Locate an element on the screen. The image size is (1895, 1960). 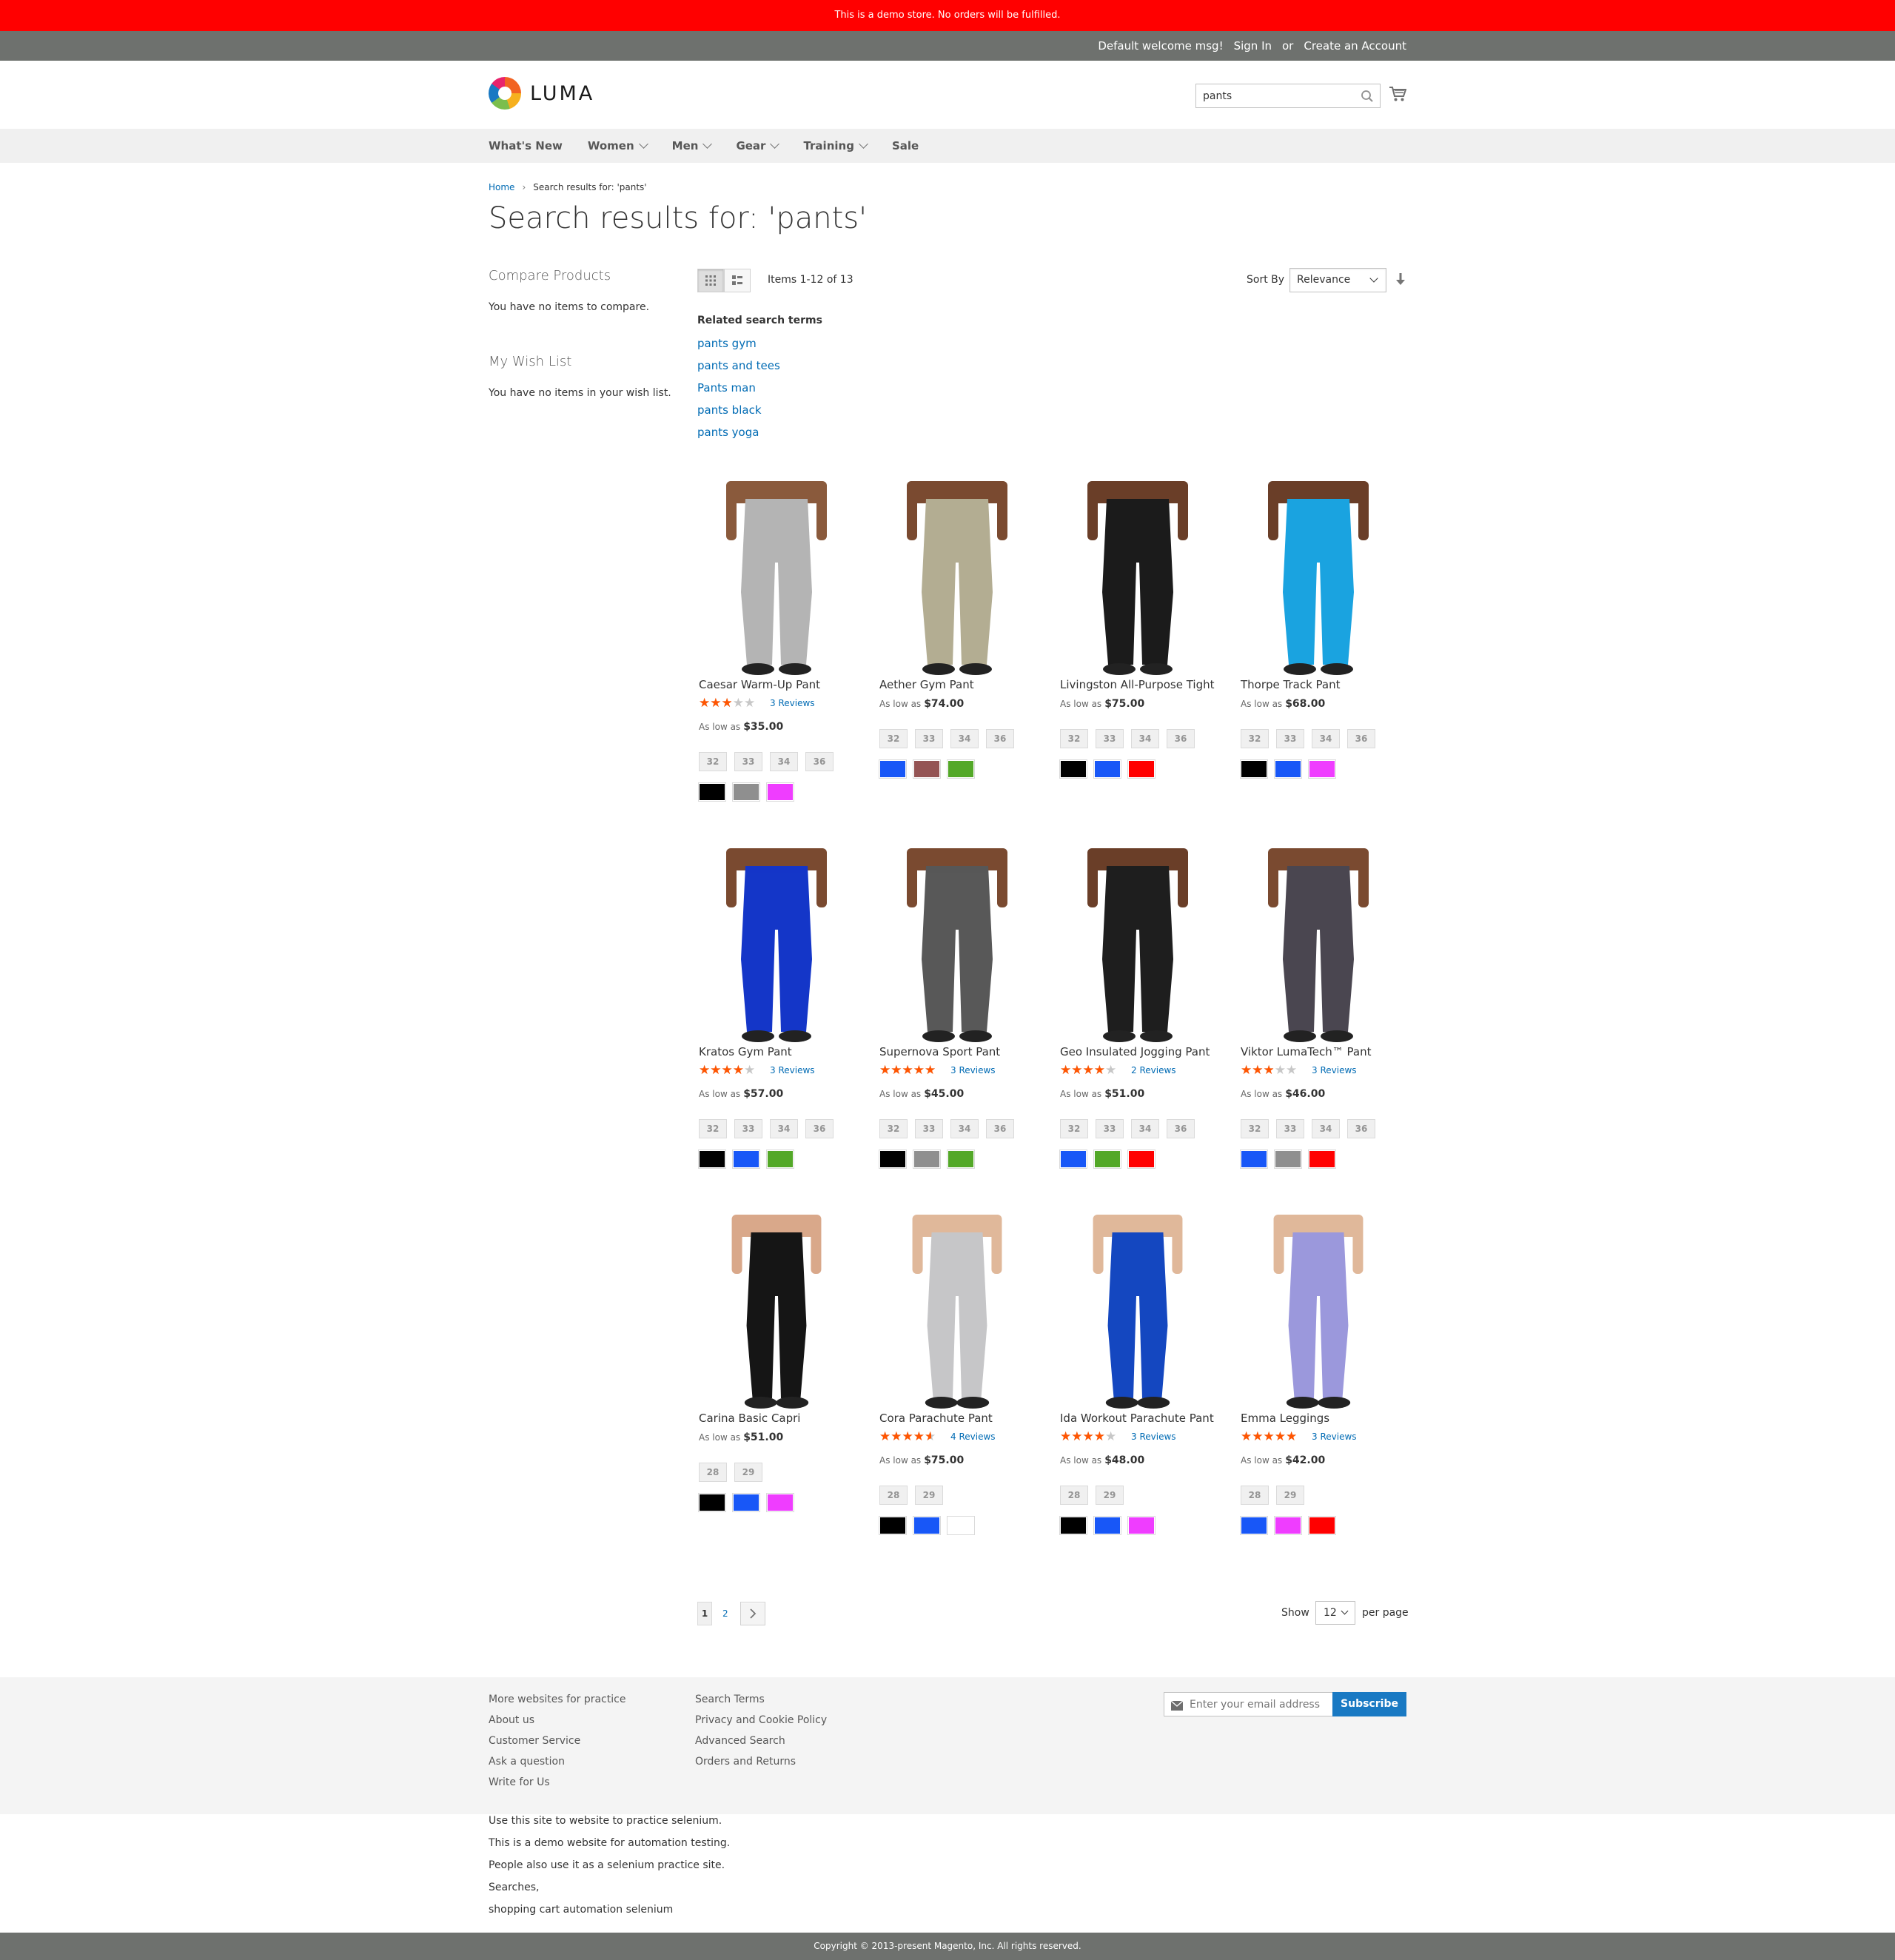
color-swatch-brown is located at coordinates (927, 769).